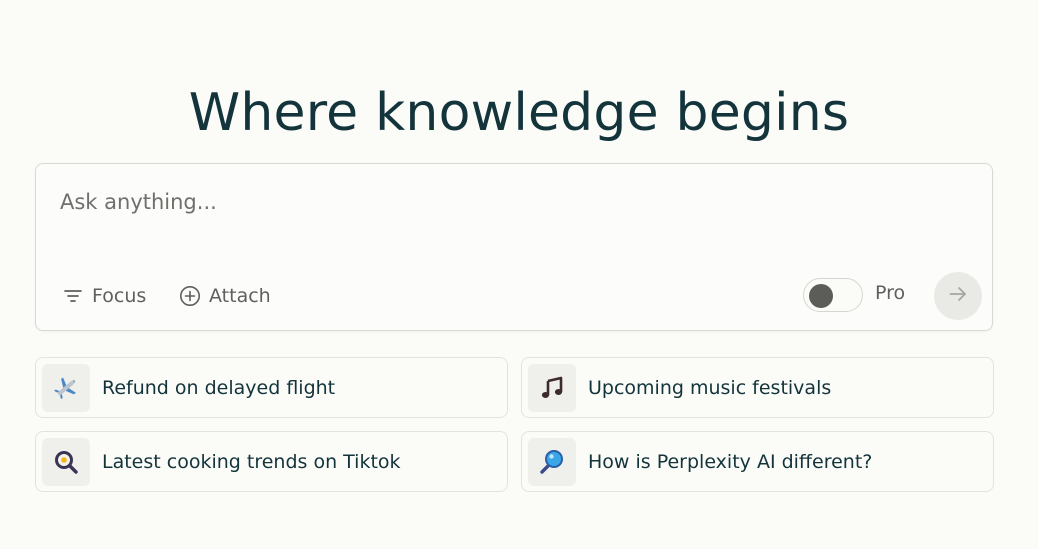  I want to click on pro-toggle, so click(833, 295).